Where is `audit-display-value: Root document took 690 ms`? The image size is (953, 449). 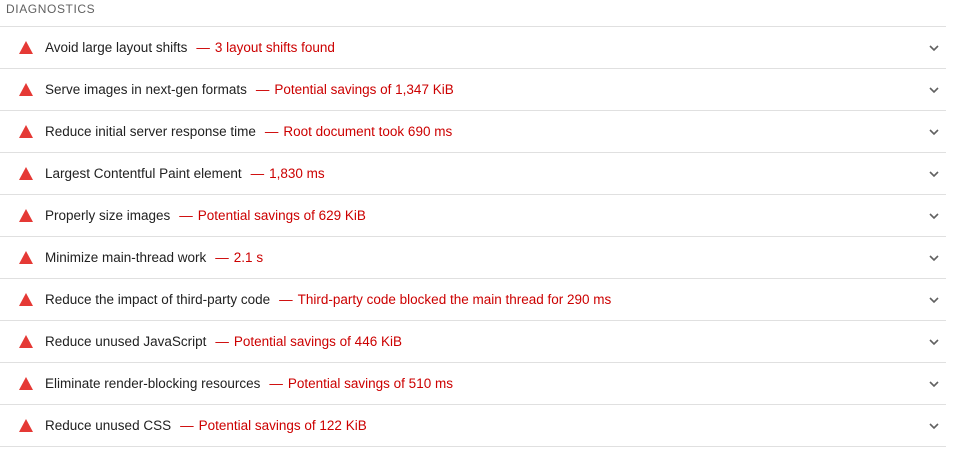
audit-display-value: Root document took 690 ms is located at coordinates (368, 131).